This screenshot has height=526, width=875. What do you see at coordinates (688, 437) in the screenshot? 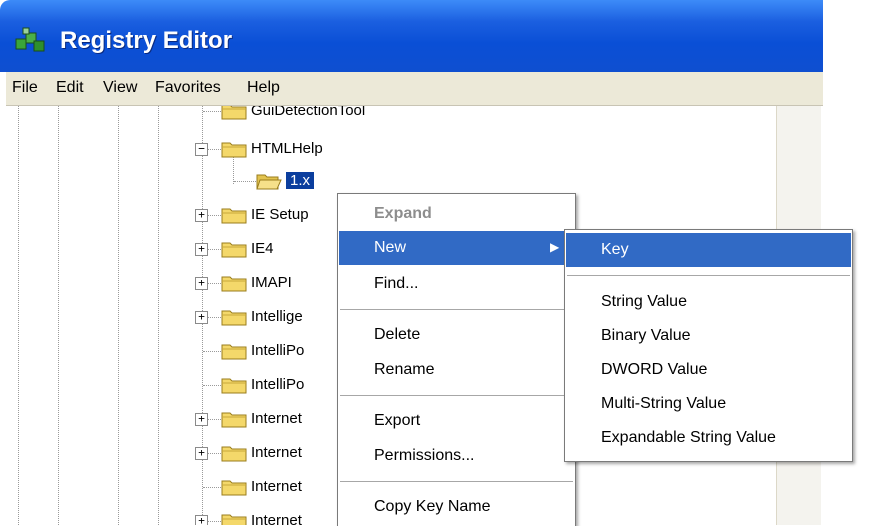
I see `submenu-expandable-string-value-label: Expandable String Value` at bounding box center [688, 437].